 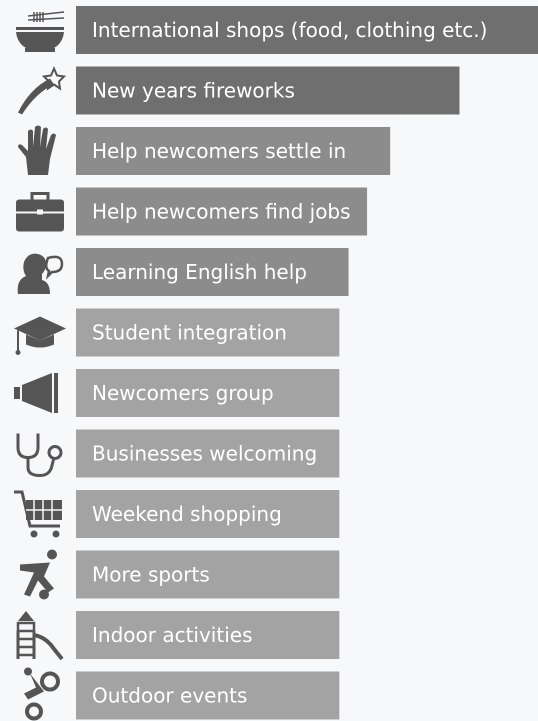 I want to click on megaphone-icon, so click(x=36, y=393).